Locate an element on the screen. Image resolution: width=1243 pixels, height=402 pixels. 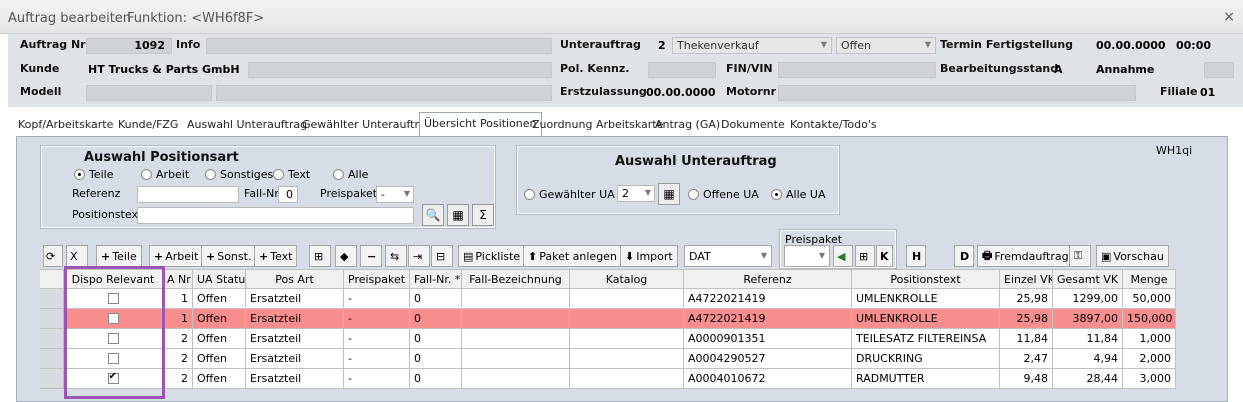
radio-alle-ua is located at coordinates (776, 194).